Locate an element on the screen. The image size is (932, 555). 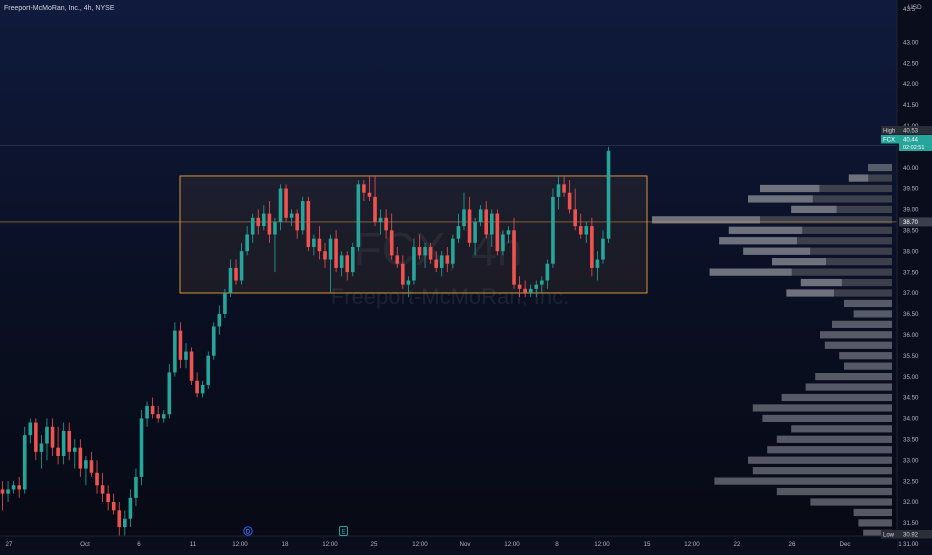
dividend-marker-label: D is located at coordinates (248, 533).